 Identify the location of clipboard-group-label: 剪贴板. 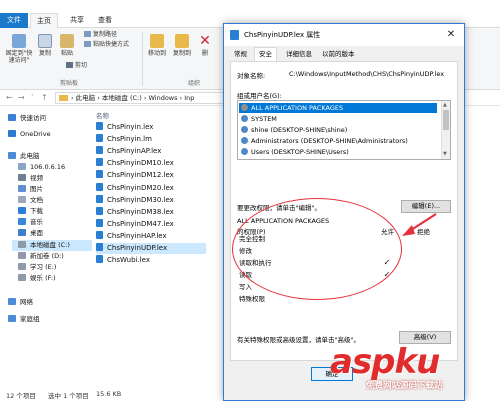
(69, 83).